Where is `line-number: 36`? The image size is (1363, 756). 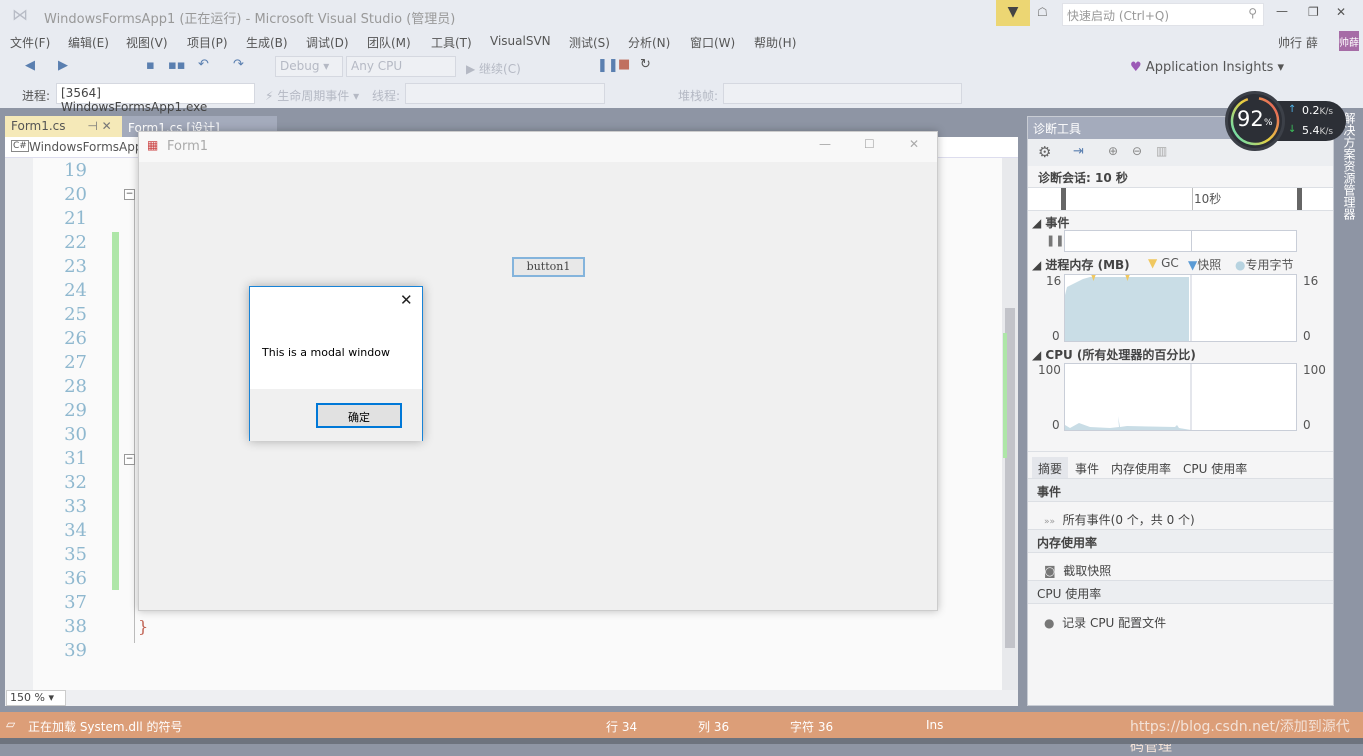 line-number: 36 is located at coordinates (75, 578).